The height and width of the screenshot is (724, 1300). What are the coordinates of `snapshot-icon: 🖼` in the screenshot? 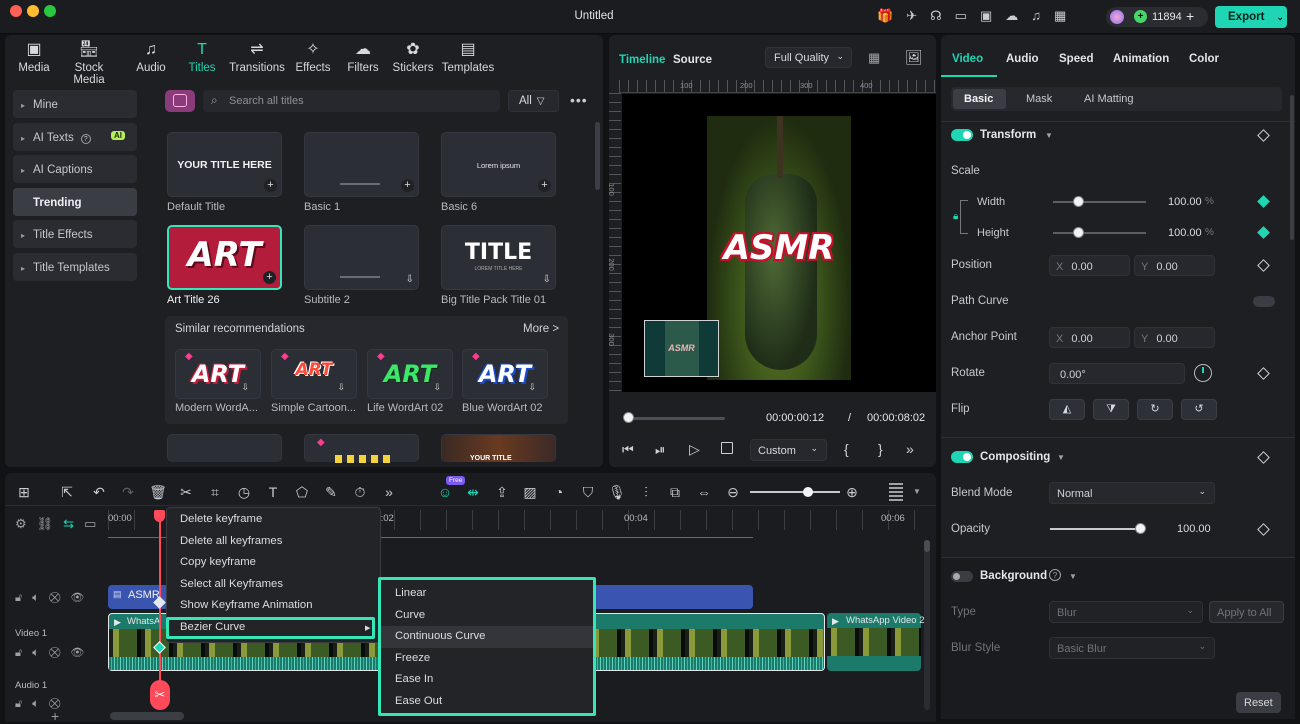 It's located at (914, 57).